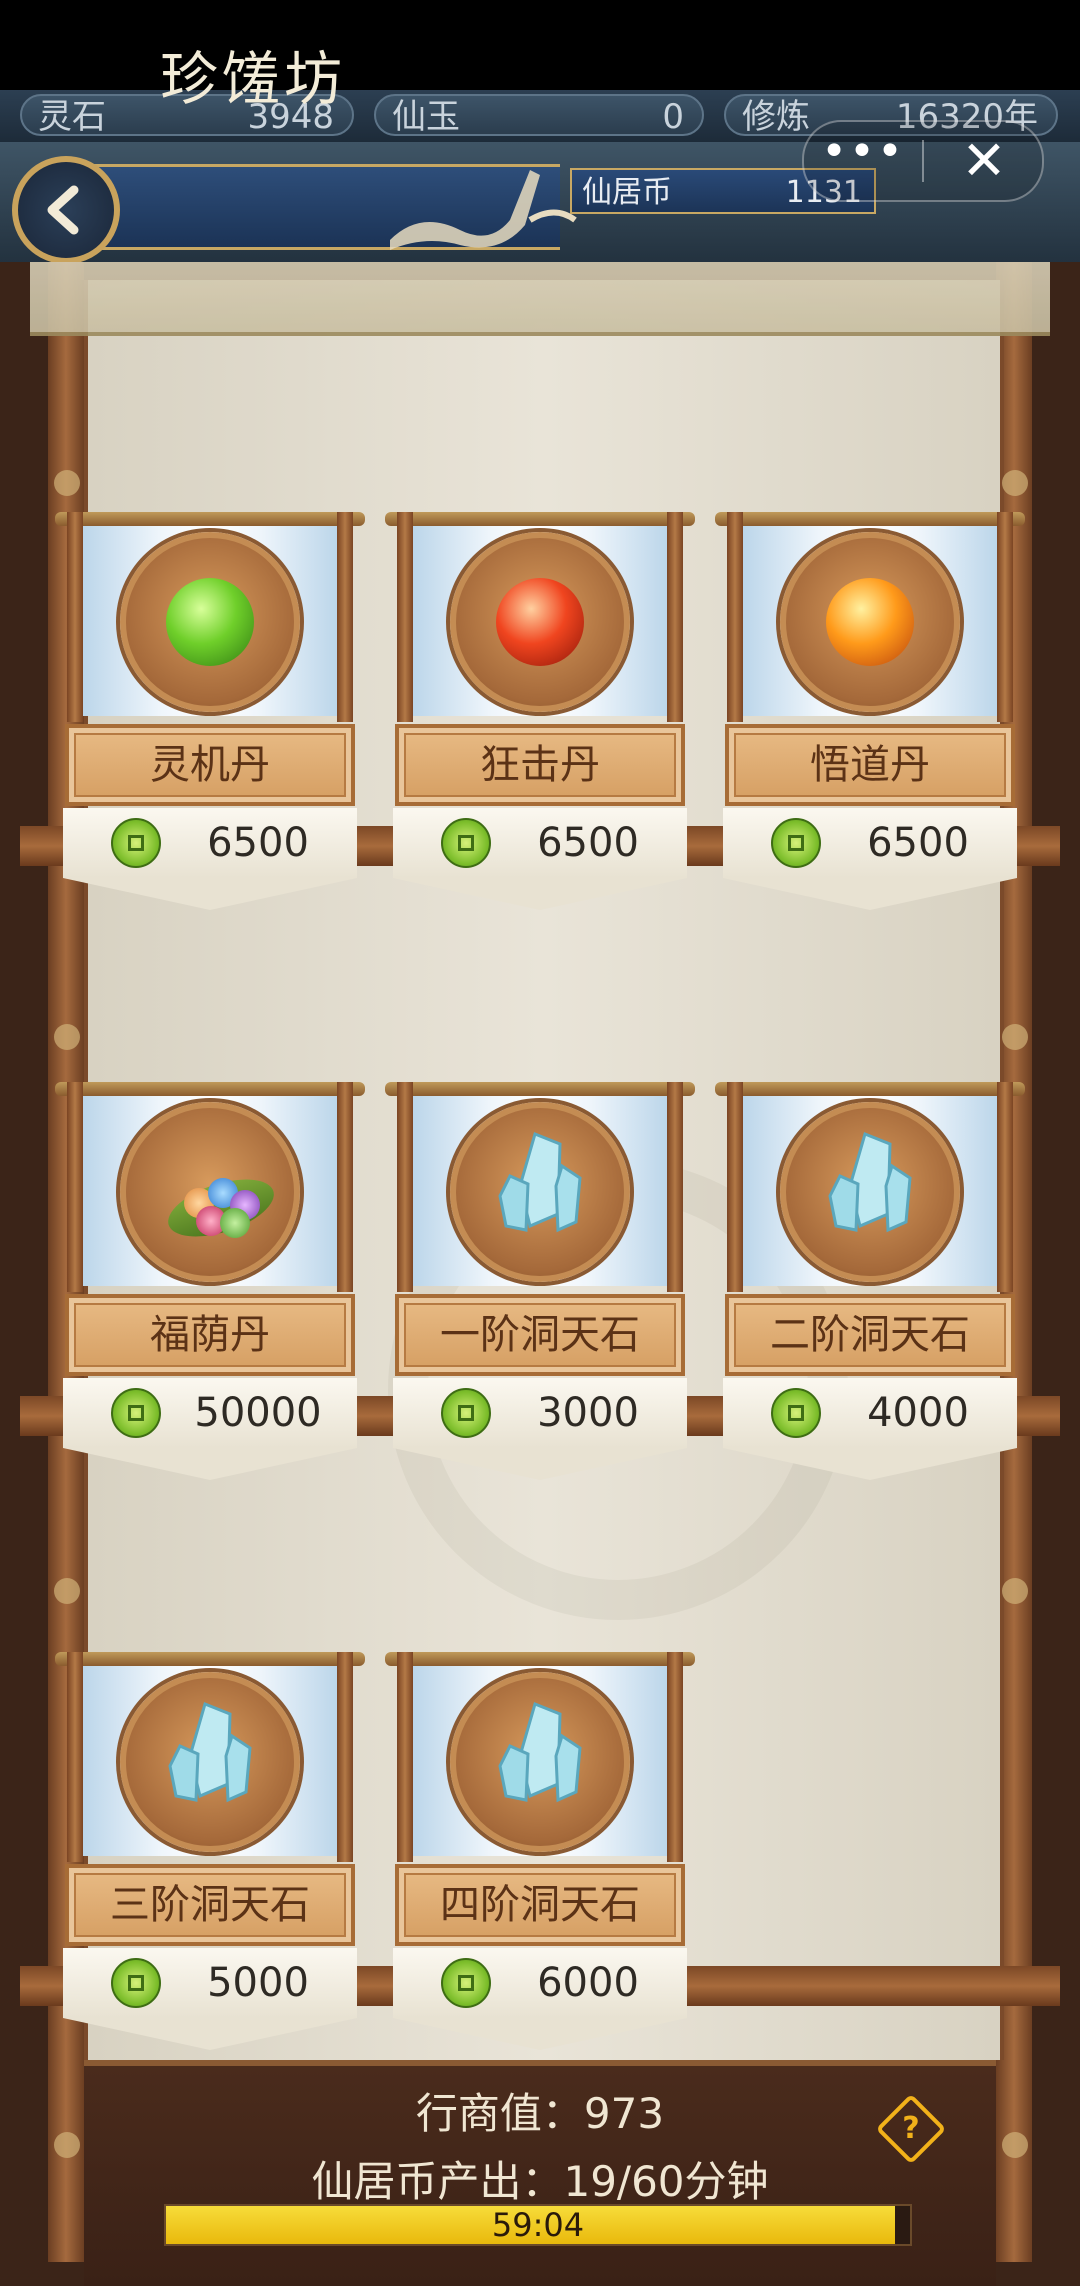  Describe the element at coordinates (483, 210) in the screenshot. I see `cloud-ornament-icon` at that location.